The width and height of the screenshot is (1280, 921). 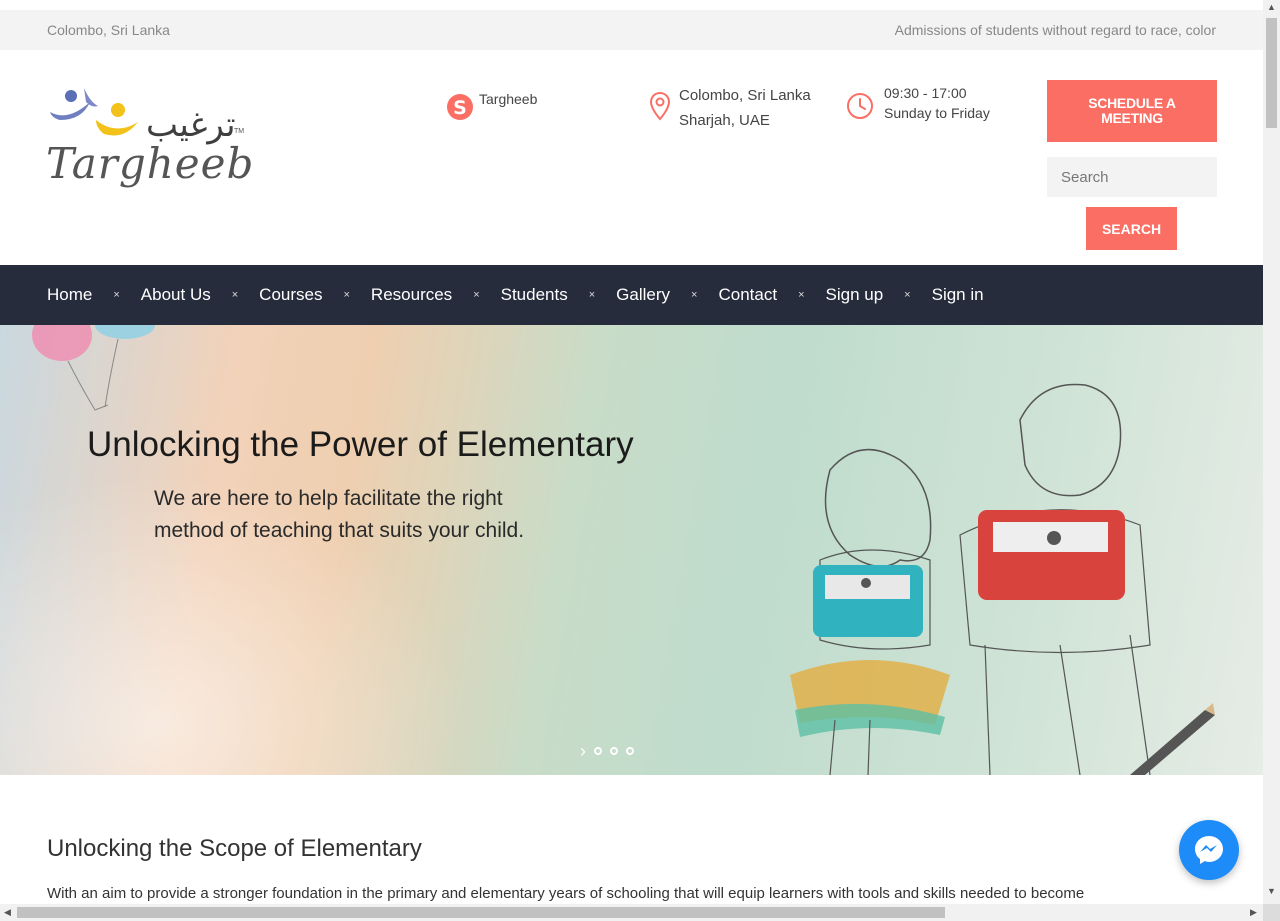 What do you see at coordinates (583, 751) in the screenshot?
I see `chevron-right-icon: ›` at bounding box center [583, 751].